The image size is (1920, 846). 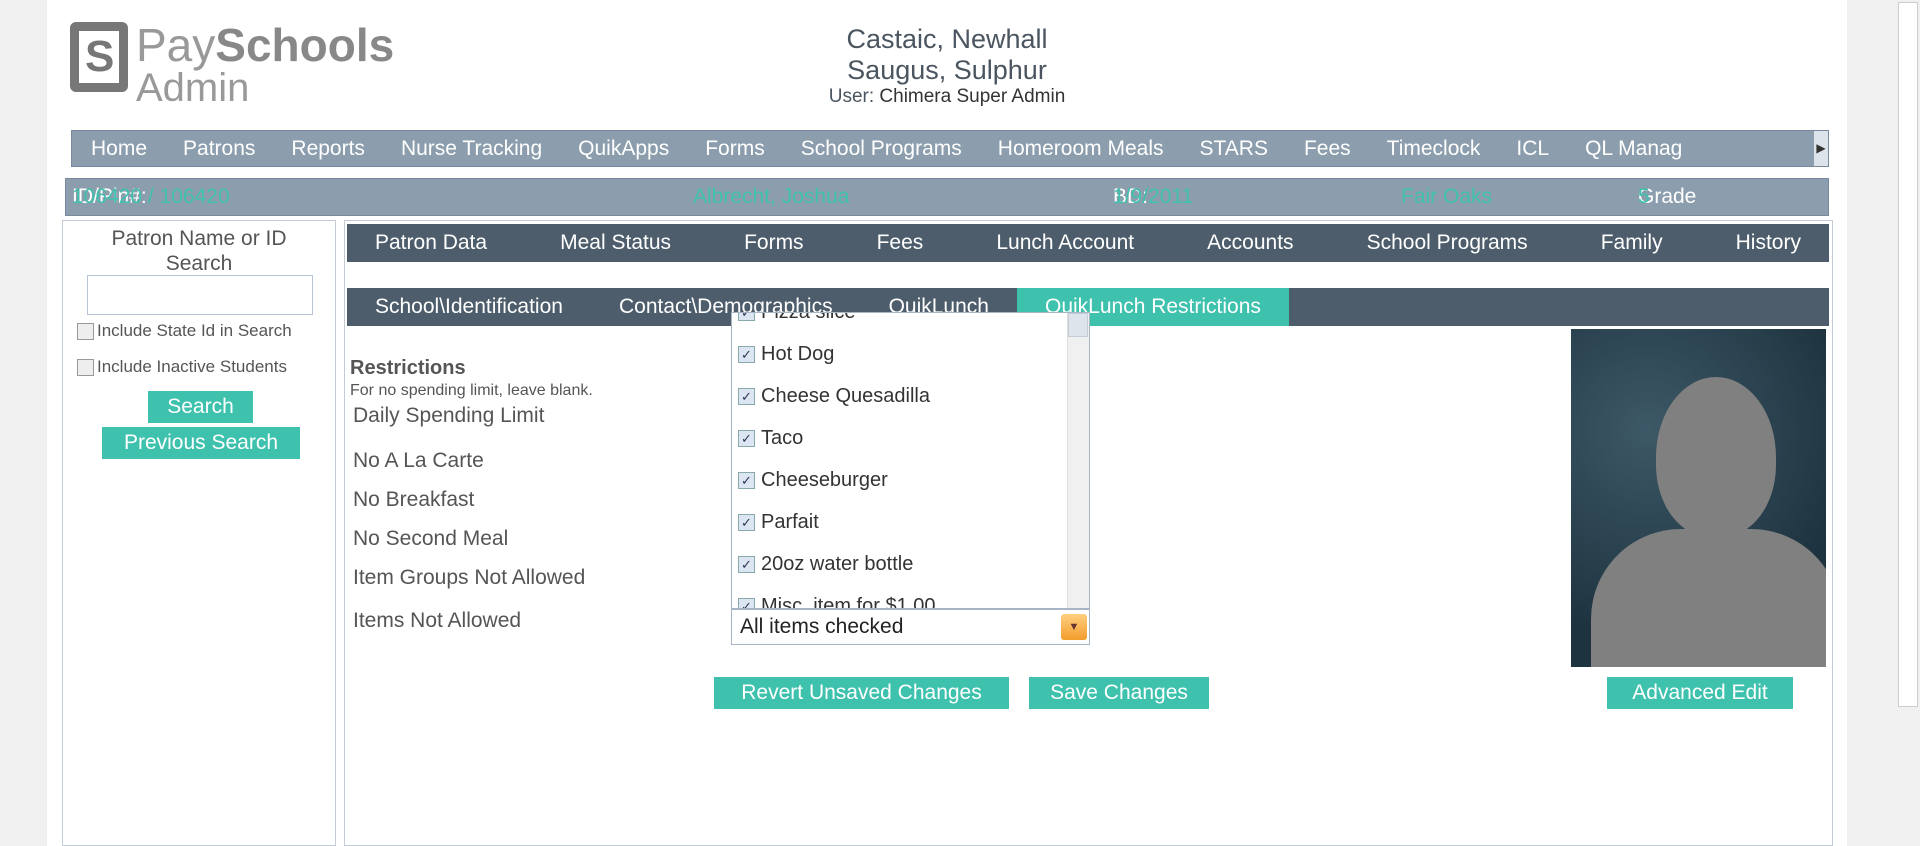 I want to click on bd-value: 1/9/2011, so click(x=1153, y=196).